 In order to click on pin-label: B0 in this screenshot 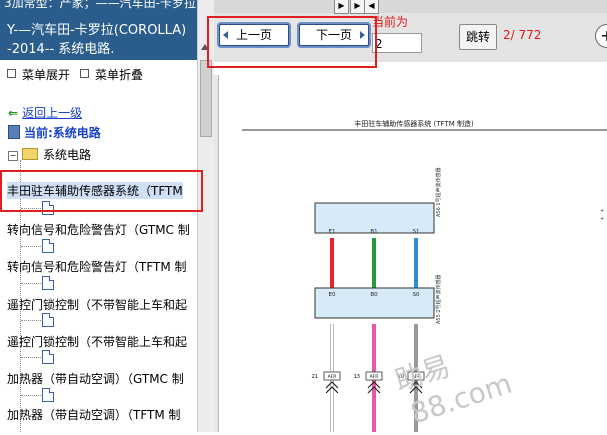, I will do `click(374, 295)`.